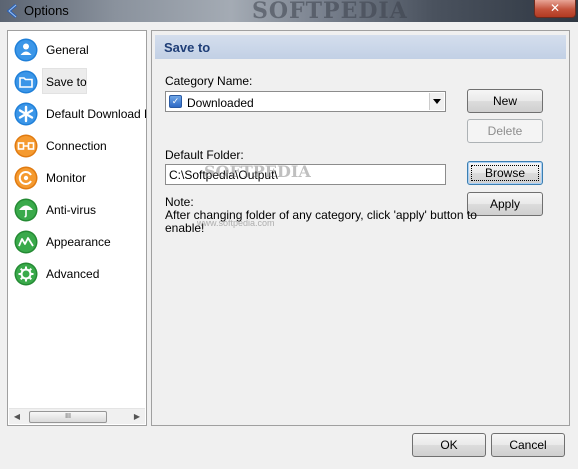 This screenshot has height=469, width=578. What do you see at coordinates (209, 81) in the screenshot?
I see `category-name-label: Category Name:` at bounding box center [209, 81].